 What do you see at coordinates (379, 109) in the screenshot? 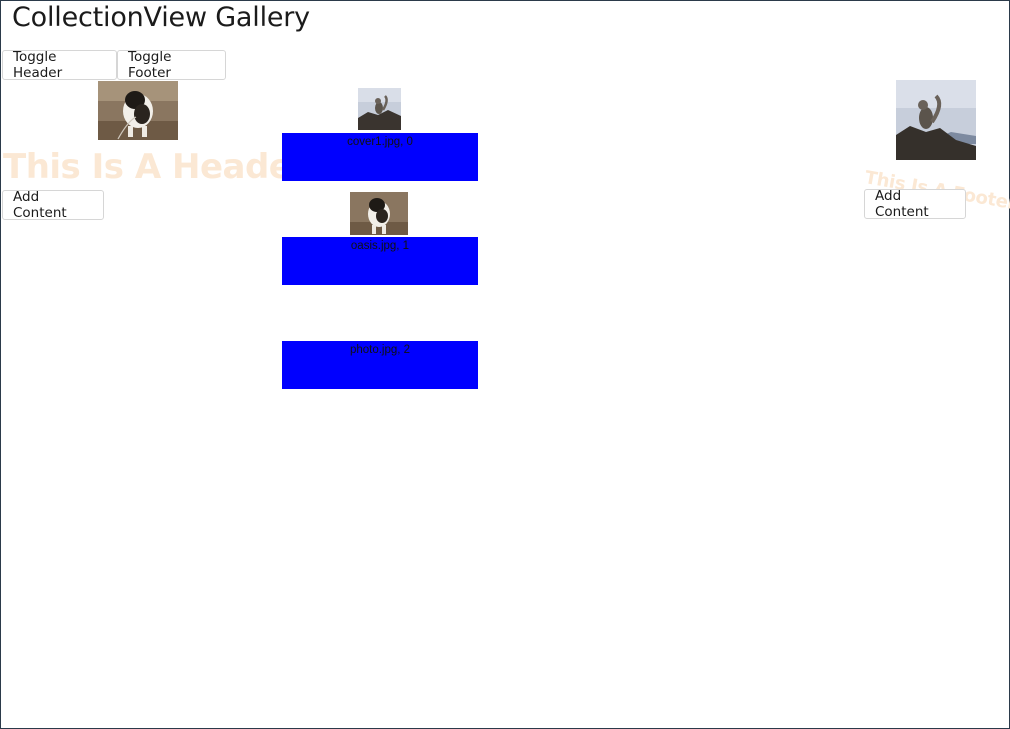
I see `item-0-squirrel-image` at bounding box center [379, 109].